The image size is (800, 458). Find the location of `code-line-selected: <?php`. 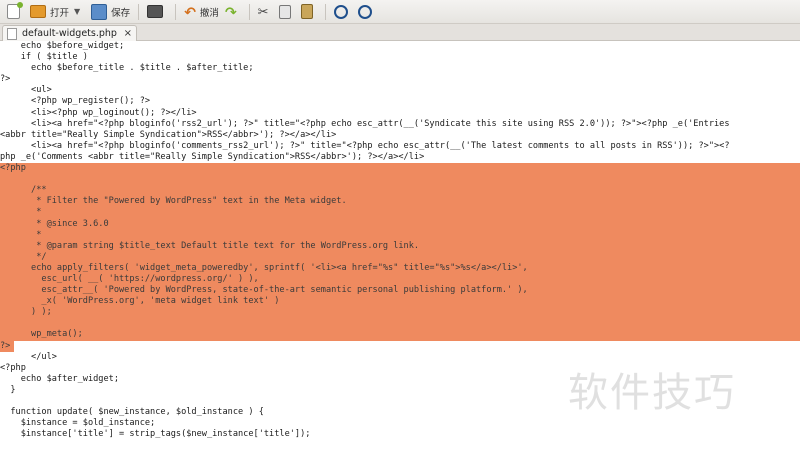

code-line-selected: <?php is located at coordinates (400, 169).